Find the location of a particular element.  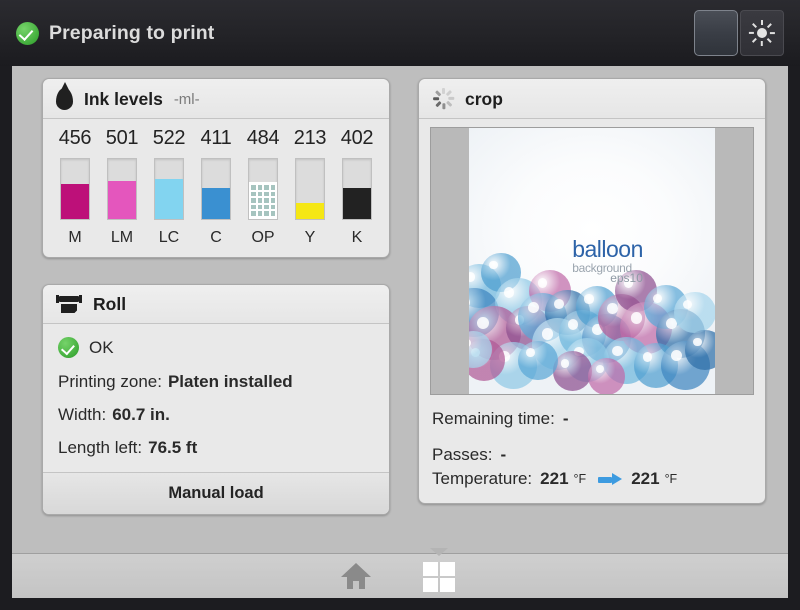

ink-label: LC is located at coordinates (169, 237).